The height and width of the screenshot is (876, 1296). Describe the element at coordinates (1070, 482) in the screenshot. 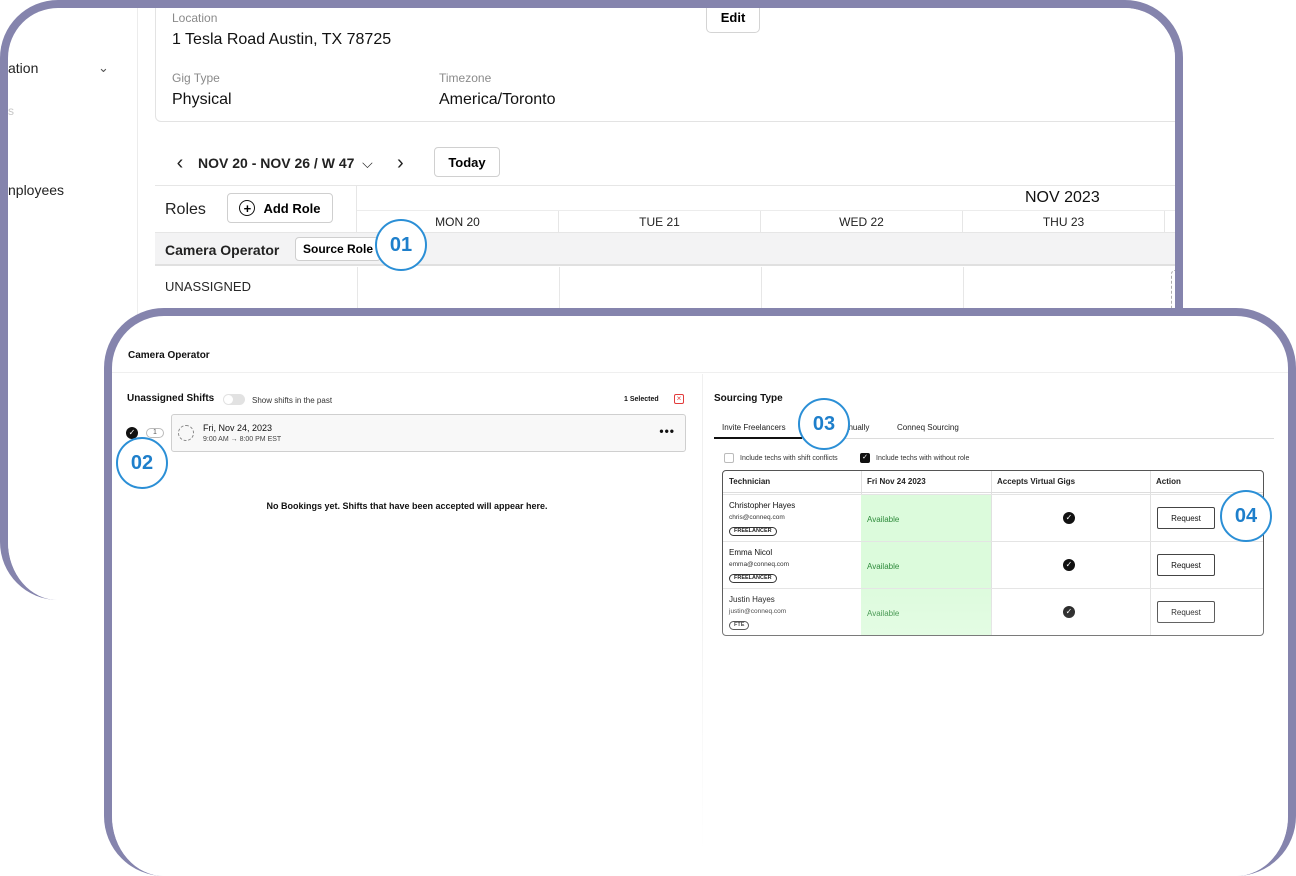

I see `col-header-virtual: Accepts Virtual Gigs` at that location.